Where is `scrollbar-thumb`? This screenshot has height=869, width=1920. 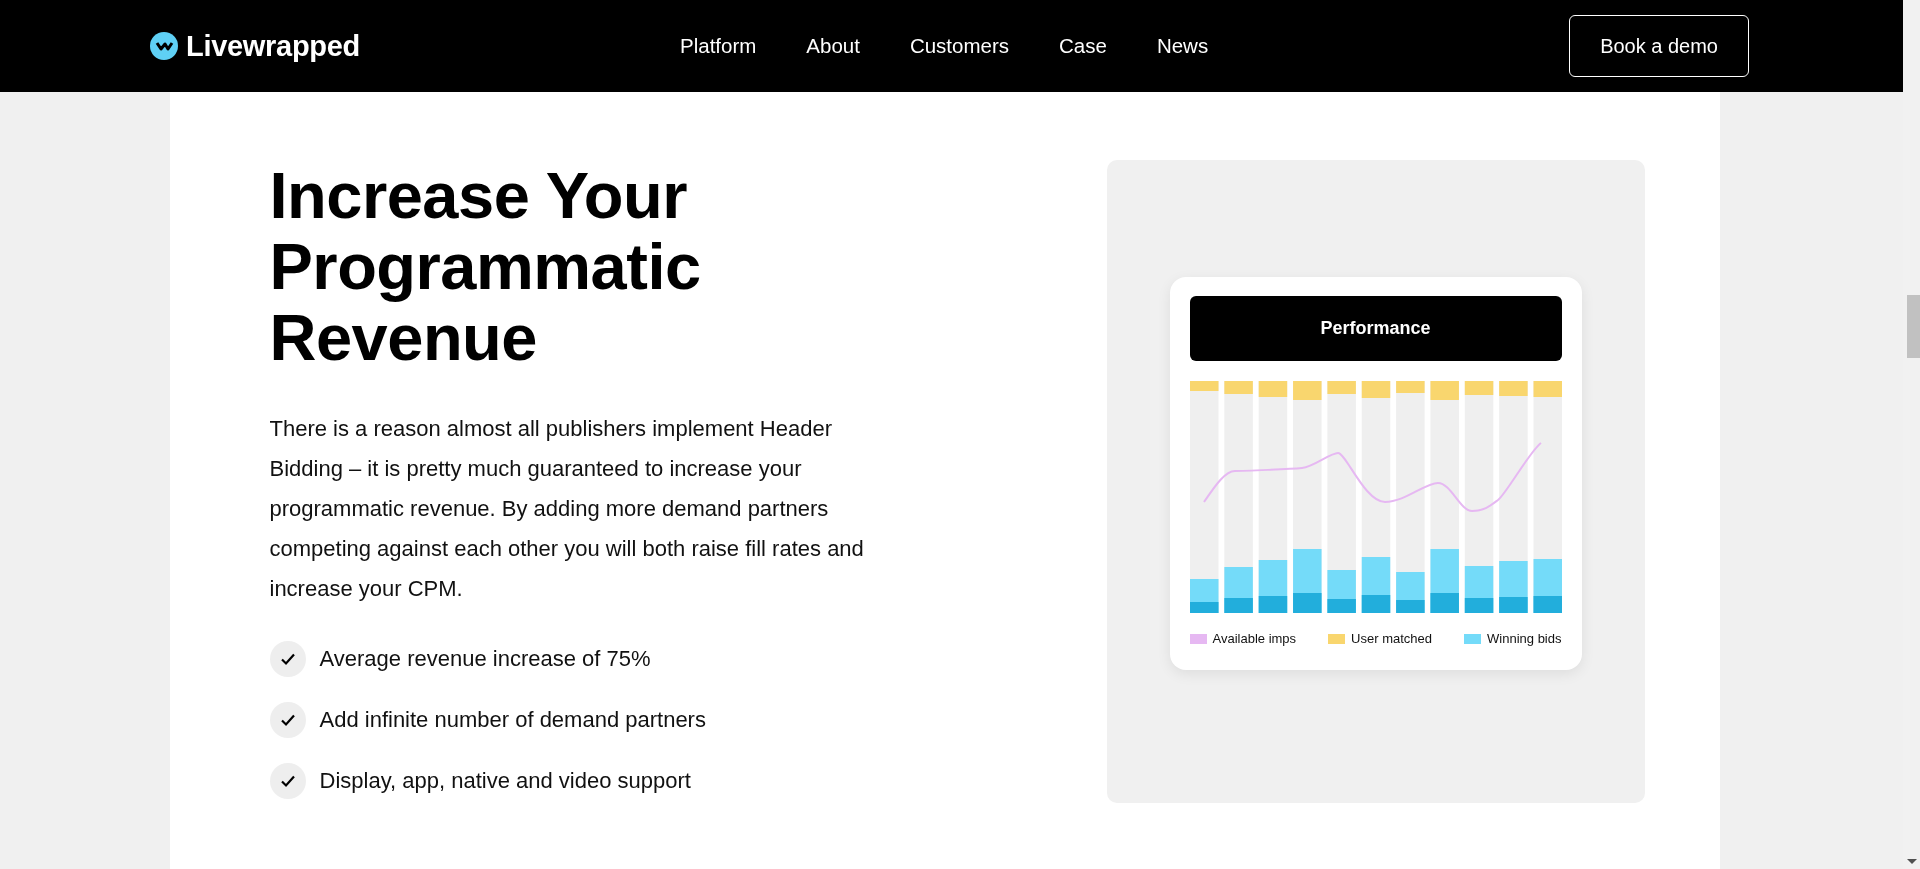 scrollbar-thumb is located at coordinates (1913, 326).